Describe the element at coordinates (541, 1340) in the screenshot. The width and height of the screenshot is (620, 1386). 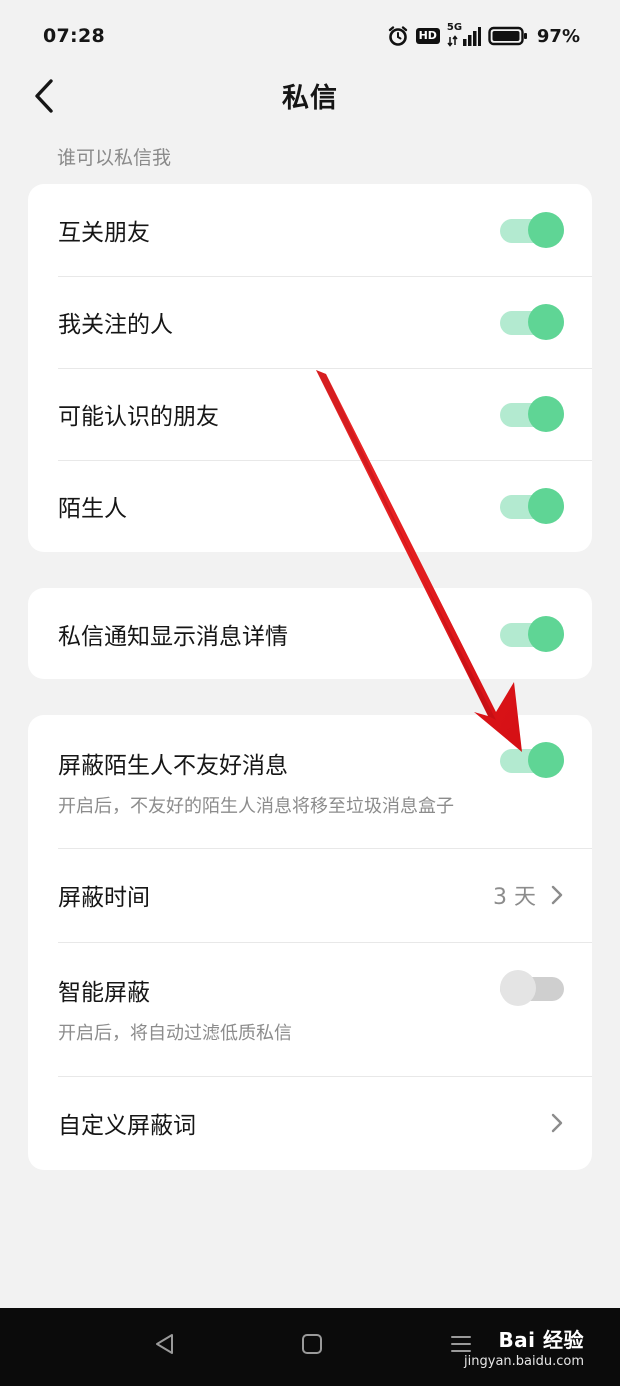
I see `watermark-brand: Bai 经验` at that location.